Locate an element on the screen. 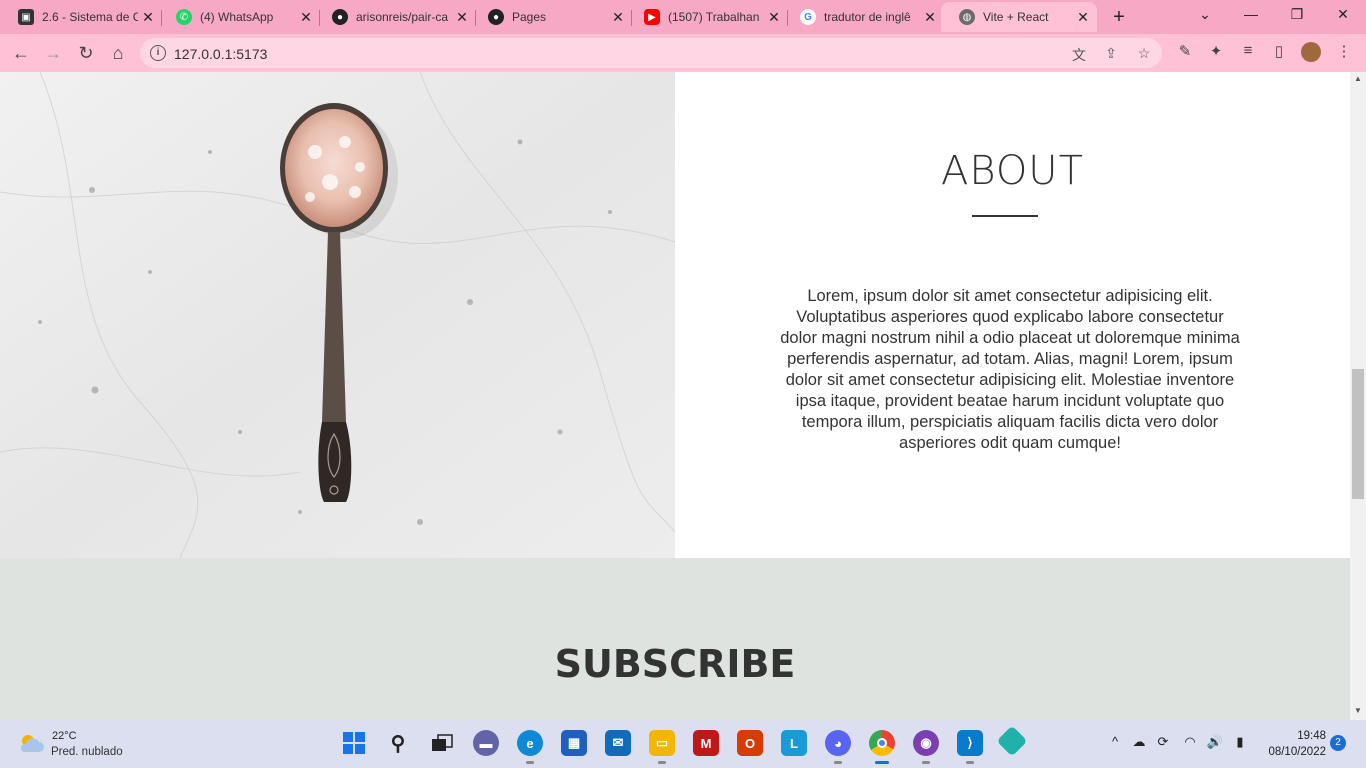 Image resolution: width=1366 pixels, height=768 pixels. about-divider is located at coordinates (1005, 216).